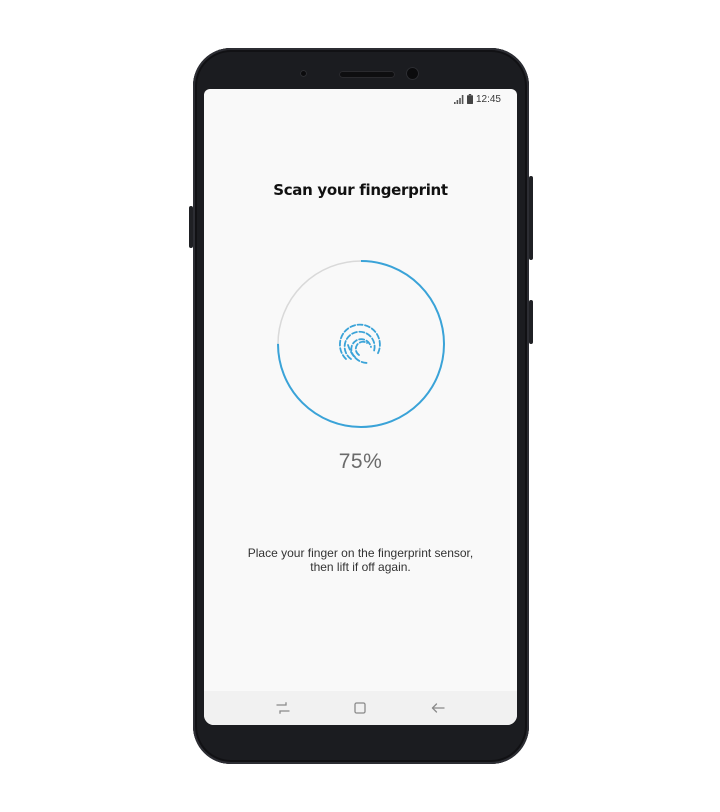 The height and width of the screenshot is (812, 720). Describe the element at coordinates (488, 99) in the screenshot. I see `status-time: 12:45` at that location.